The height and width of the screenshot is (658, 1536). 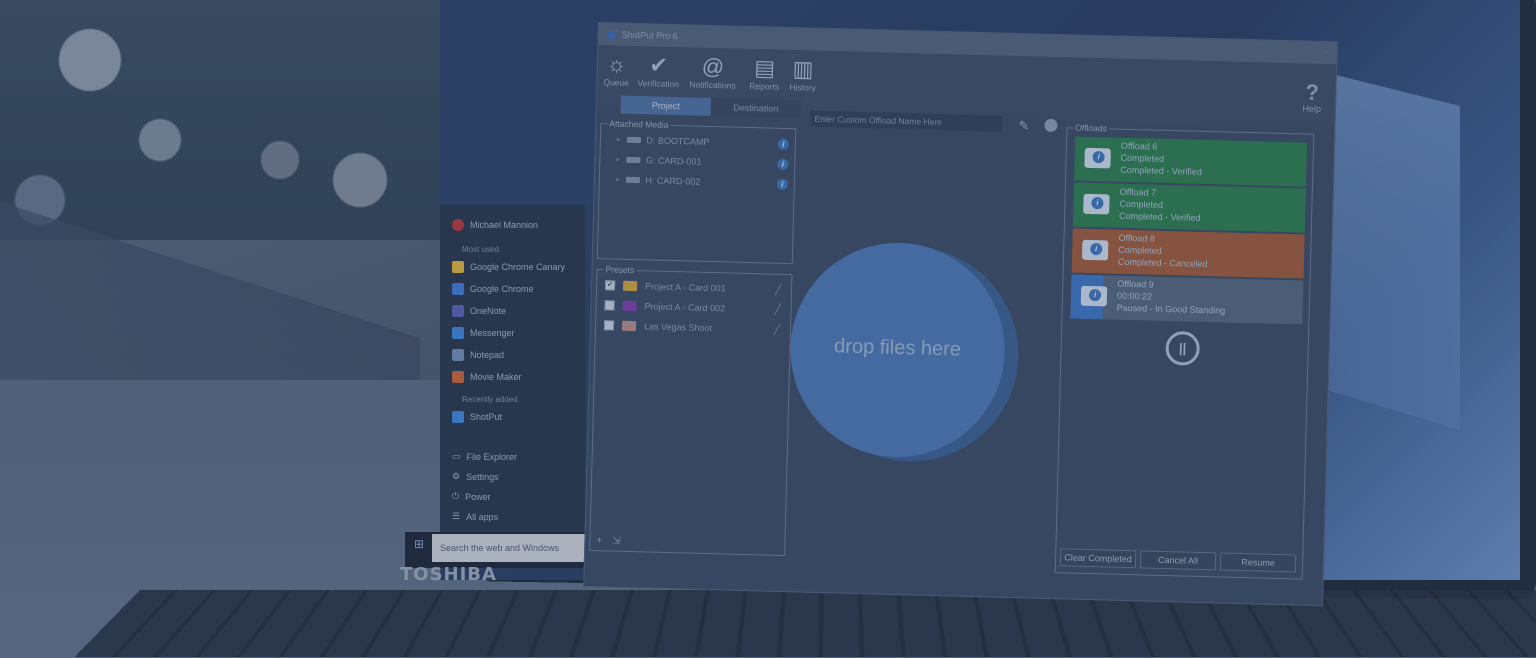 What do you see at coordinates (456, 476) in the screenshot?
I see `settings-gear-icon: ⚙` at bounding box center [456, 476].